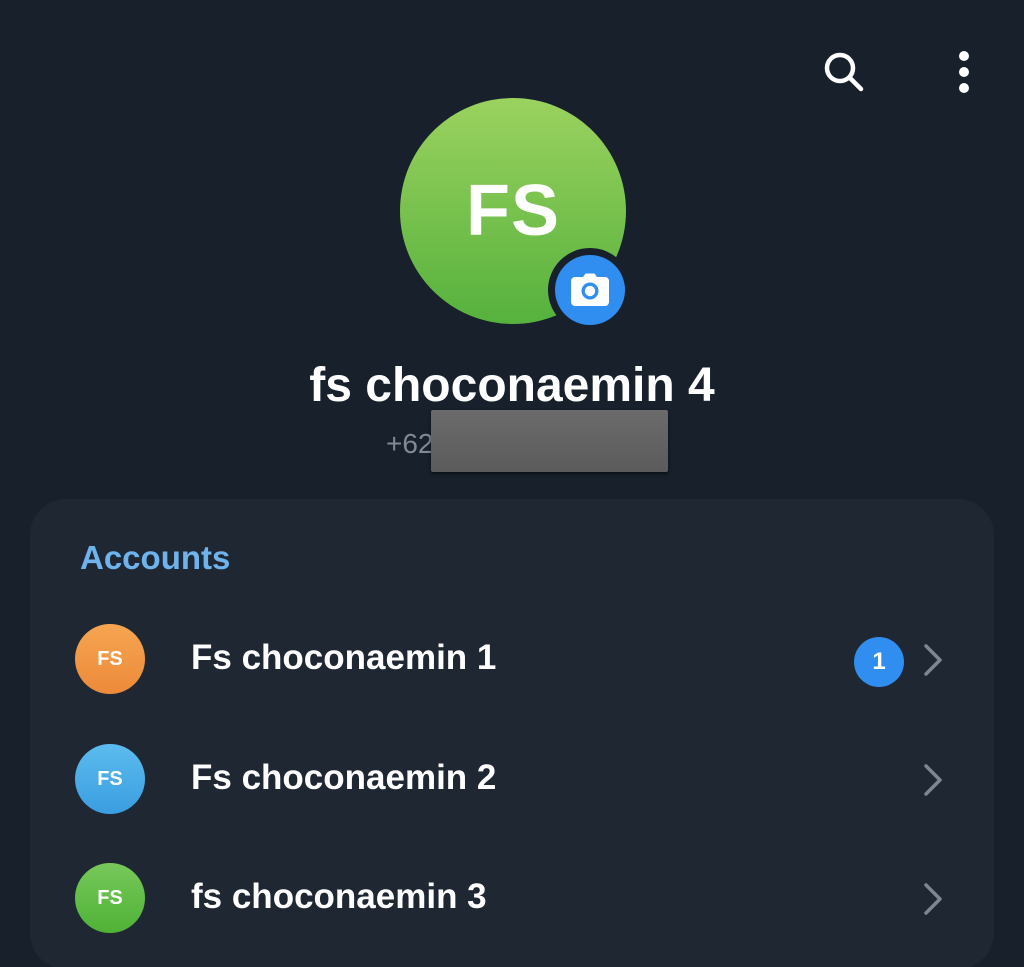 The image size is (1024, 967). What do you see at coordinates (155, 557) in the screenshot?
I see `accounts-heading: Accounts` at bounding box center [155, 557].